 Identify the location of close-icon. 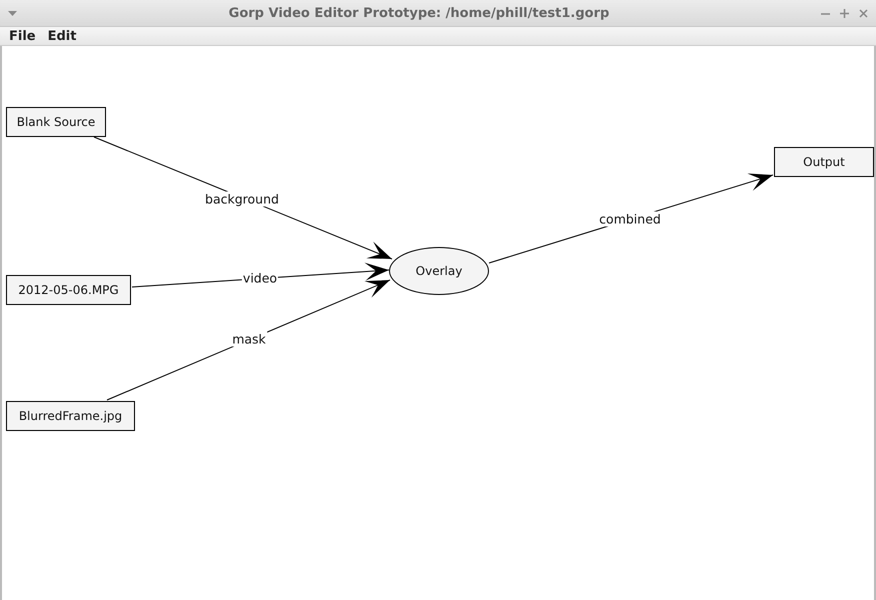
(863, 13).